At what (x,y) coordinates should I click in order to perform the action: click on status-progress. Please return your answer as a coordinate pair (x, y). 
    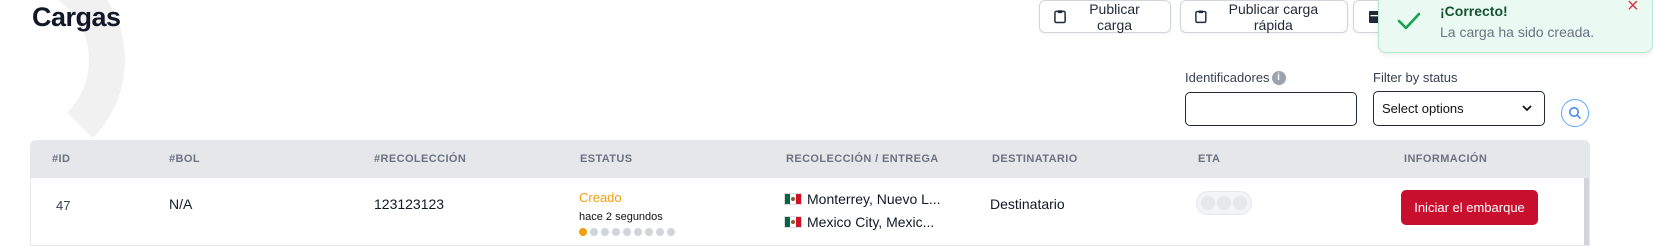
    Looking at the image, I should click on (627, 232).